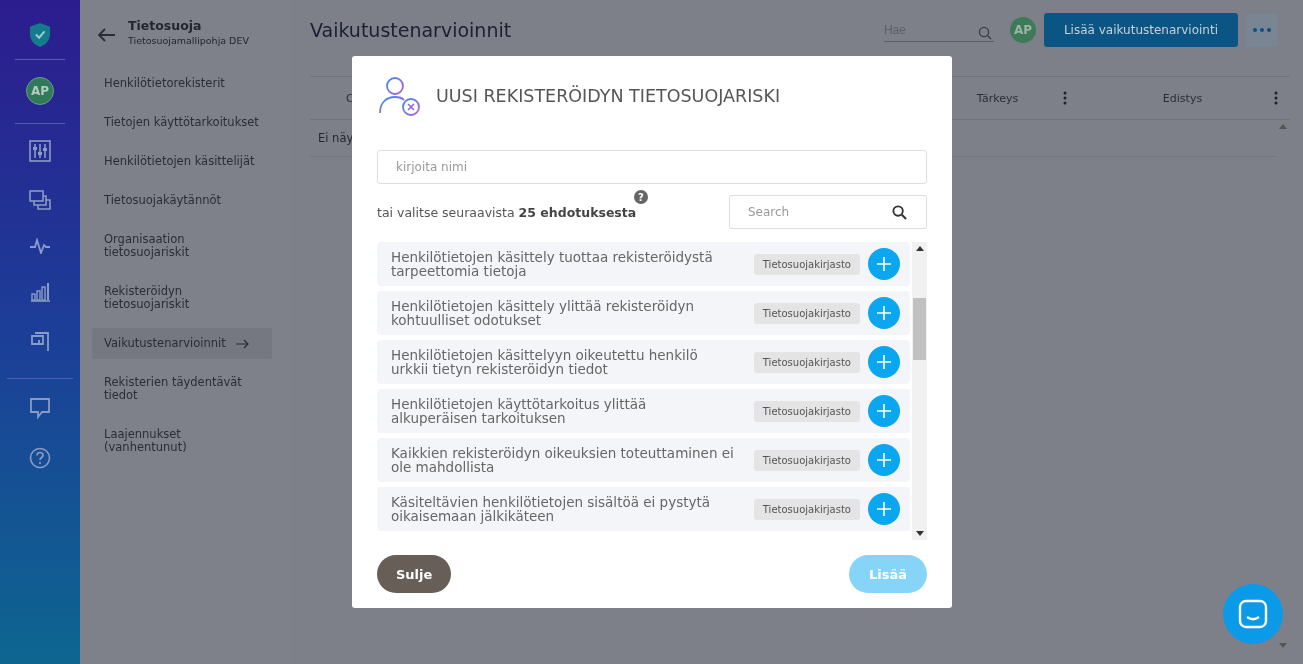  Describe the element at coordinates (185, 441) in the screenshot. I see `nav-item: Laajennukset (vanhentunut)` at that location.